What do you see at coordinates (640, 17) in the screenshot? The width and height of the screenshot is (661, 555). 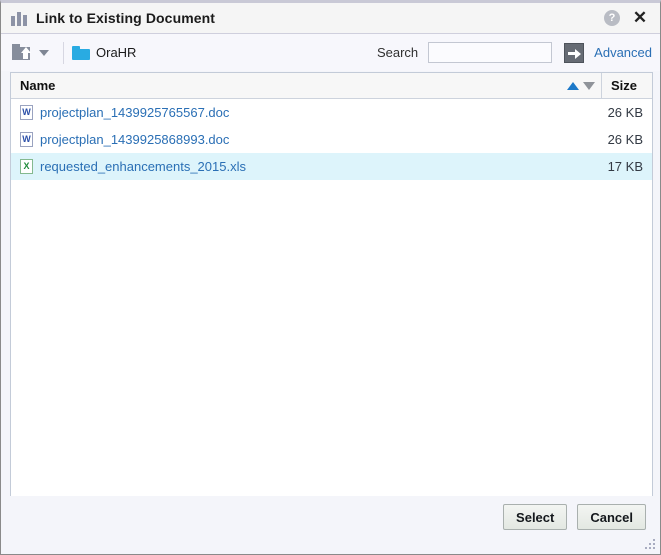 I see `close-icon: ✕` at bounding box center [640, 17].